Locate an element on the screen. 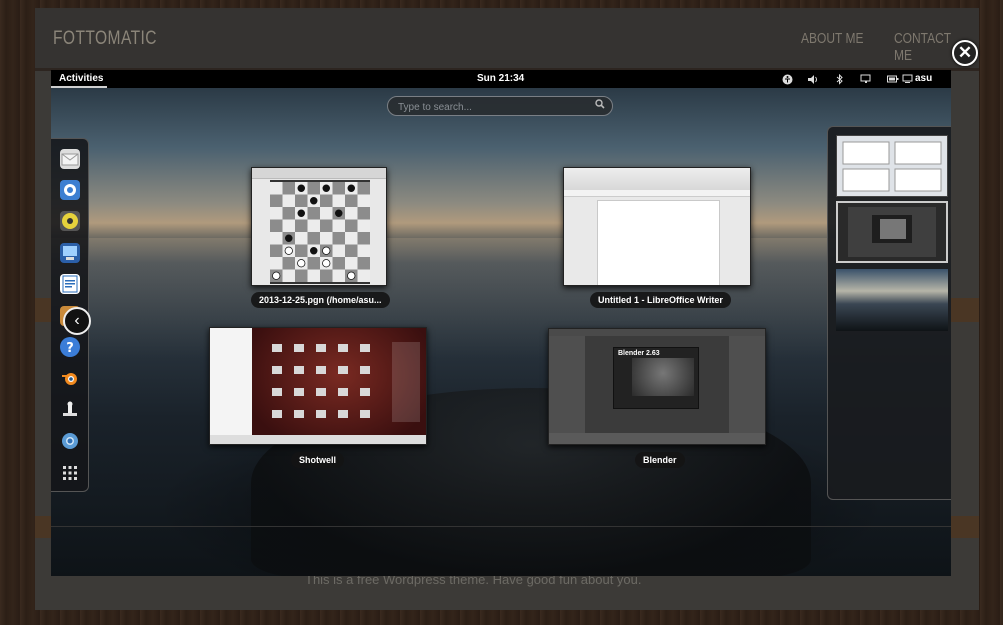 Image resolution: width=1003 pixels, height=625 pixels. blender-splash-title: Blender 2.63 is located at coordinates (639, 353).